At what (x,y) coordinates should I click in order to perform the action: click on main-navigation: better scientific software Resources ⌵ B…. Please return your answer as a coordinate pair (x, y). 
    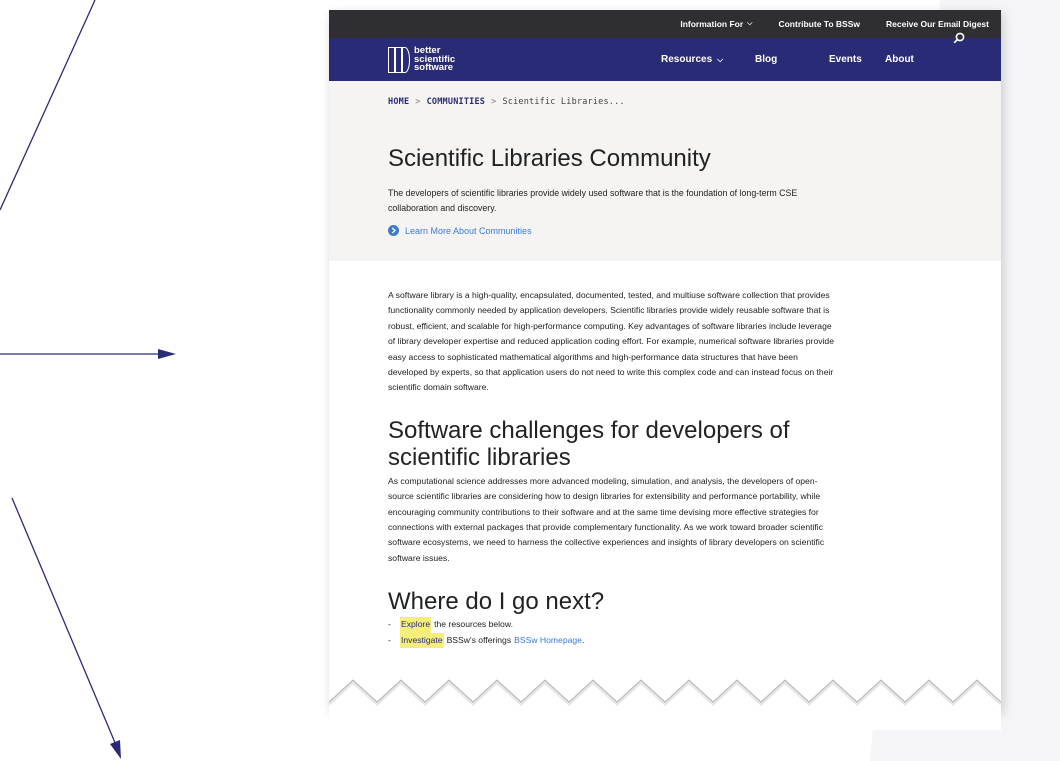
    Looking at the image, I should click on (665, 56).